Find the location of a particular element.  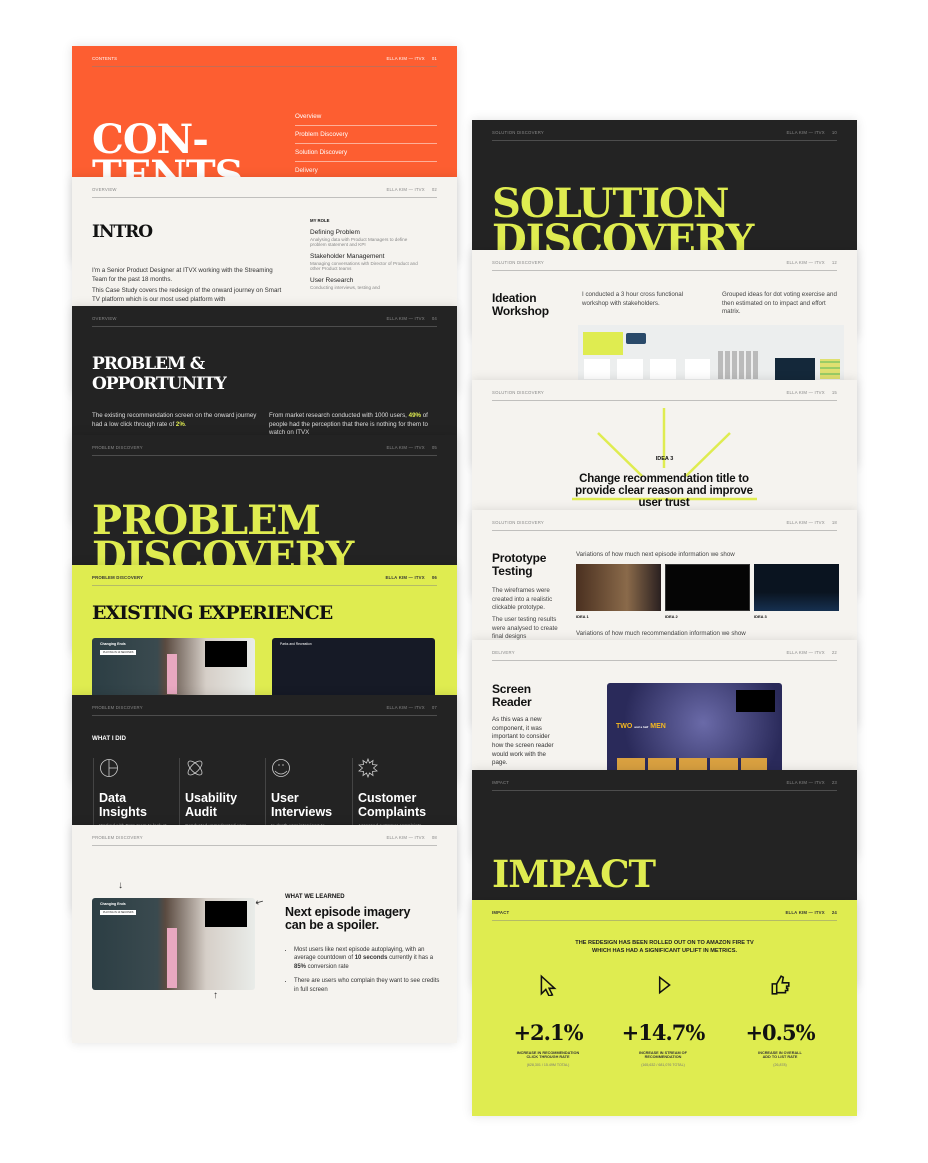

tv-app-screenshot: TWO and a half MEN is located at coordinates (694, 733).